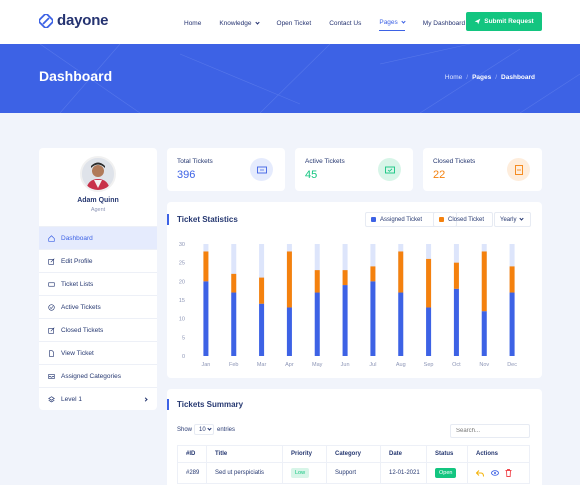  Describe the element at coordinates (518, 169) in the screenshot. I see `ticket-closed-icon` at that location.